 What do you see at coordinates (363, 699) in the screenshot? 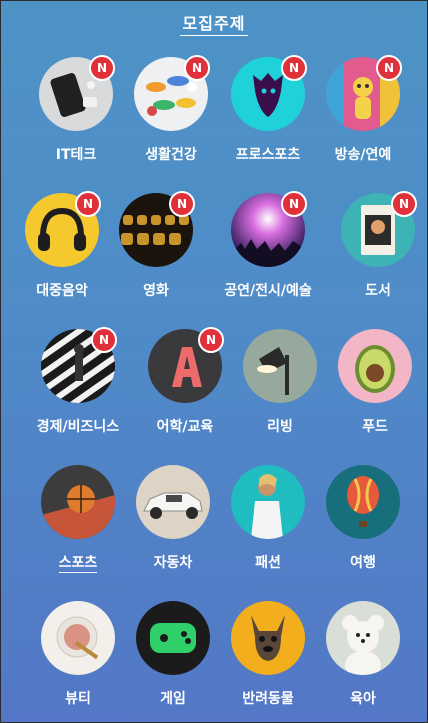
I see `topic-label: 육아` at bounding box center [363, 699].